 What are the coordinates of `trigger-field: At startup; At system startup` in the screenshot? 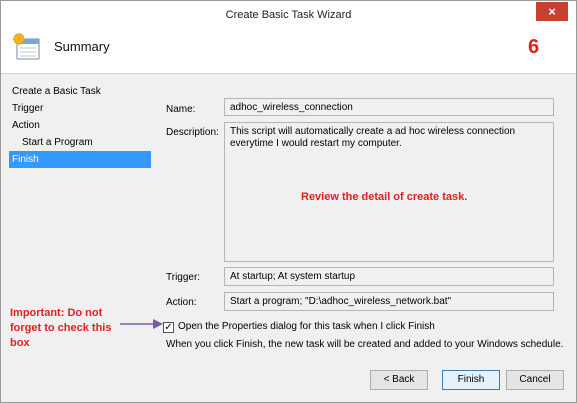 It's located at (389, 276).